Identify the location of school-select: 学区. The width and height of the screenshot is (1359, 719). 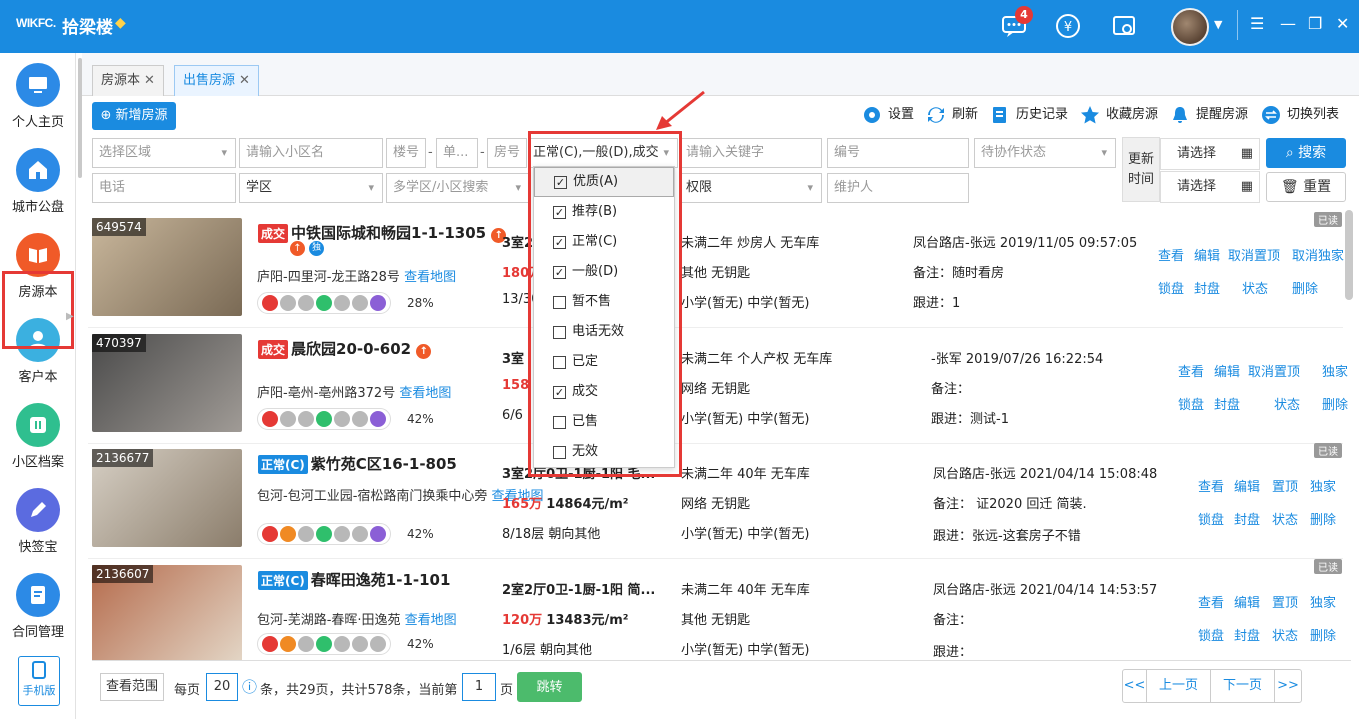
(311, 188).